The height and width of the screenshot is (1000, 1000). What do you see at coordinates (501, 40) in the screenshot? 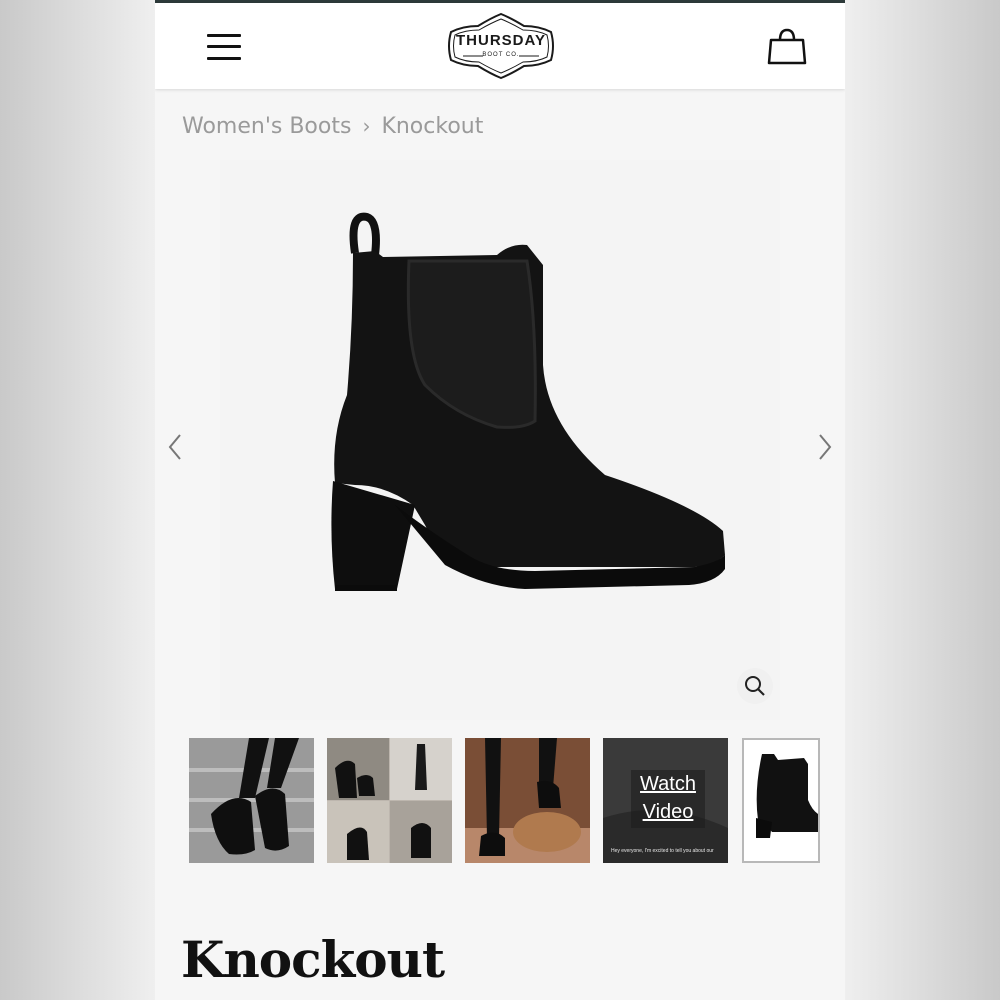
I see `logo-wordmark: THURSDAY` at bounding box center [501, 40].